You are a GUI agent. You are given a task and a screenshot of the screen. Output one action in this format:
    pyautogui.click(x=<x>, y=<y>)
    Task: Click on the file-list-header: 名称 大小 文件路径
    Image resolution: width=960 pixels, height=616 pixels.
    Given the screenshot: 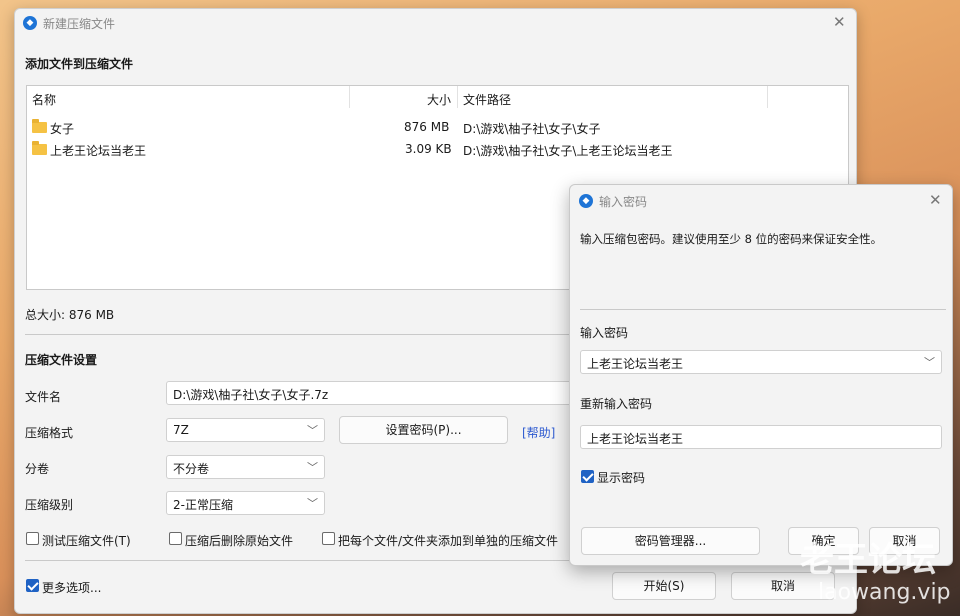 What is the action you would take?
    pyautogui.click(x=437, y=97)
    